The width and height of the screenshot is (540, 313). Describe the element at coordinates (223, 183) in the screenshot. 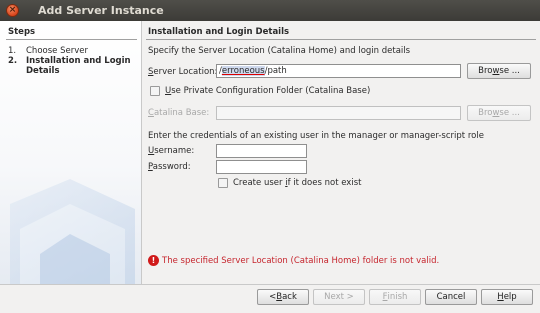

I see `create-user-checkbox` at that location.